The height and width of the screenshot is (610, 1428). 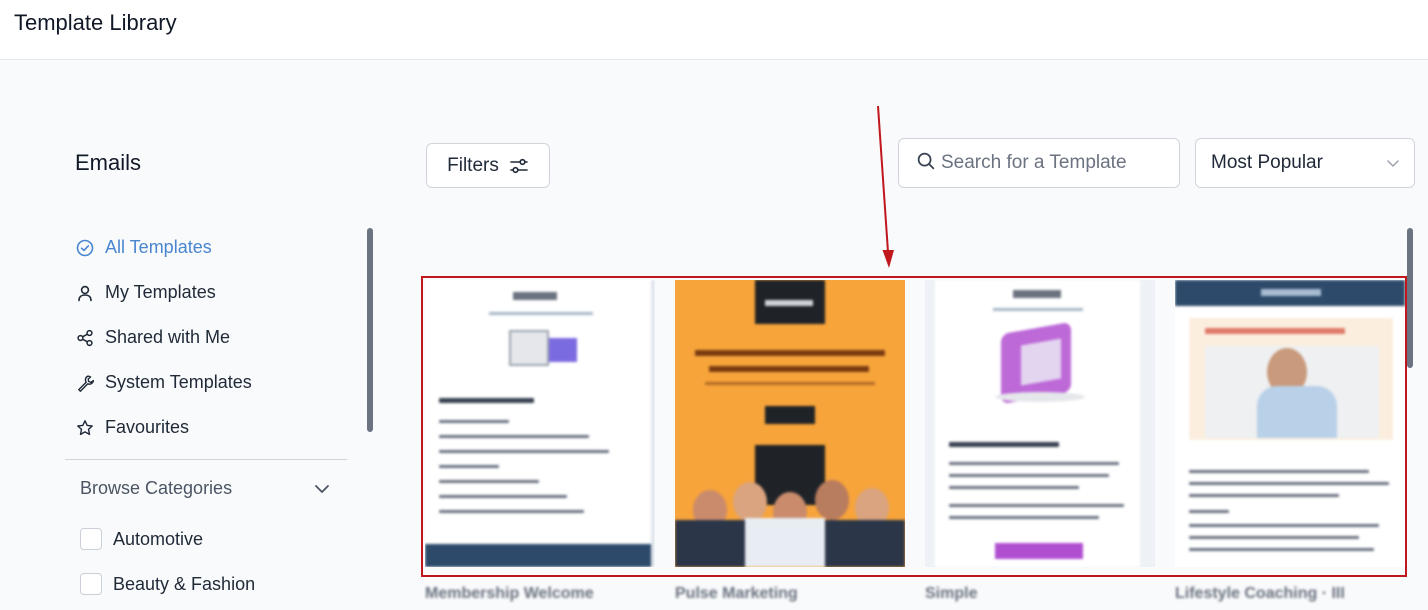 I want to click on template-card-simple, so click(x=1040, y=423).